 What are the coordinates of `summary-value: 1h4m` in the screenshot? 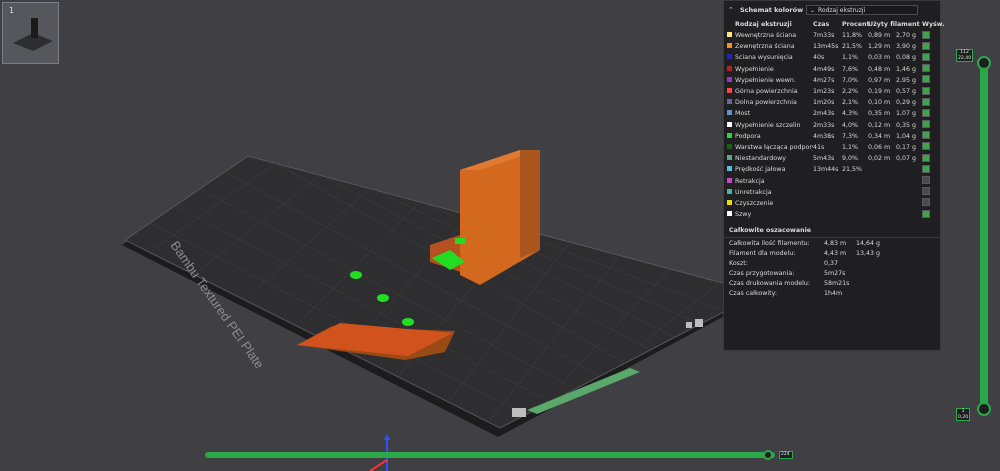 It's located at (833, 293).